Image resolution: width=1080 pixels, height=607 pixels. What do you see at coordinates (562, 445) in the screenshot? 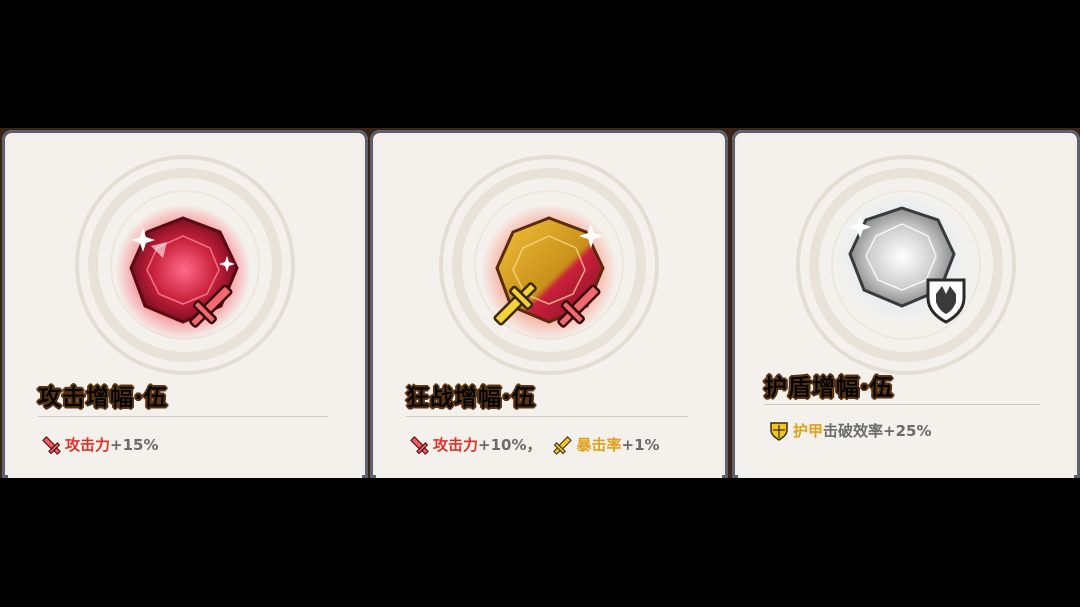
I see `crit-sword-icon` at bounding box center [562, 445].